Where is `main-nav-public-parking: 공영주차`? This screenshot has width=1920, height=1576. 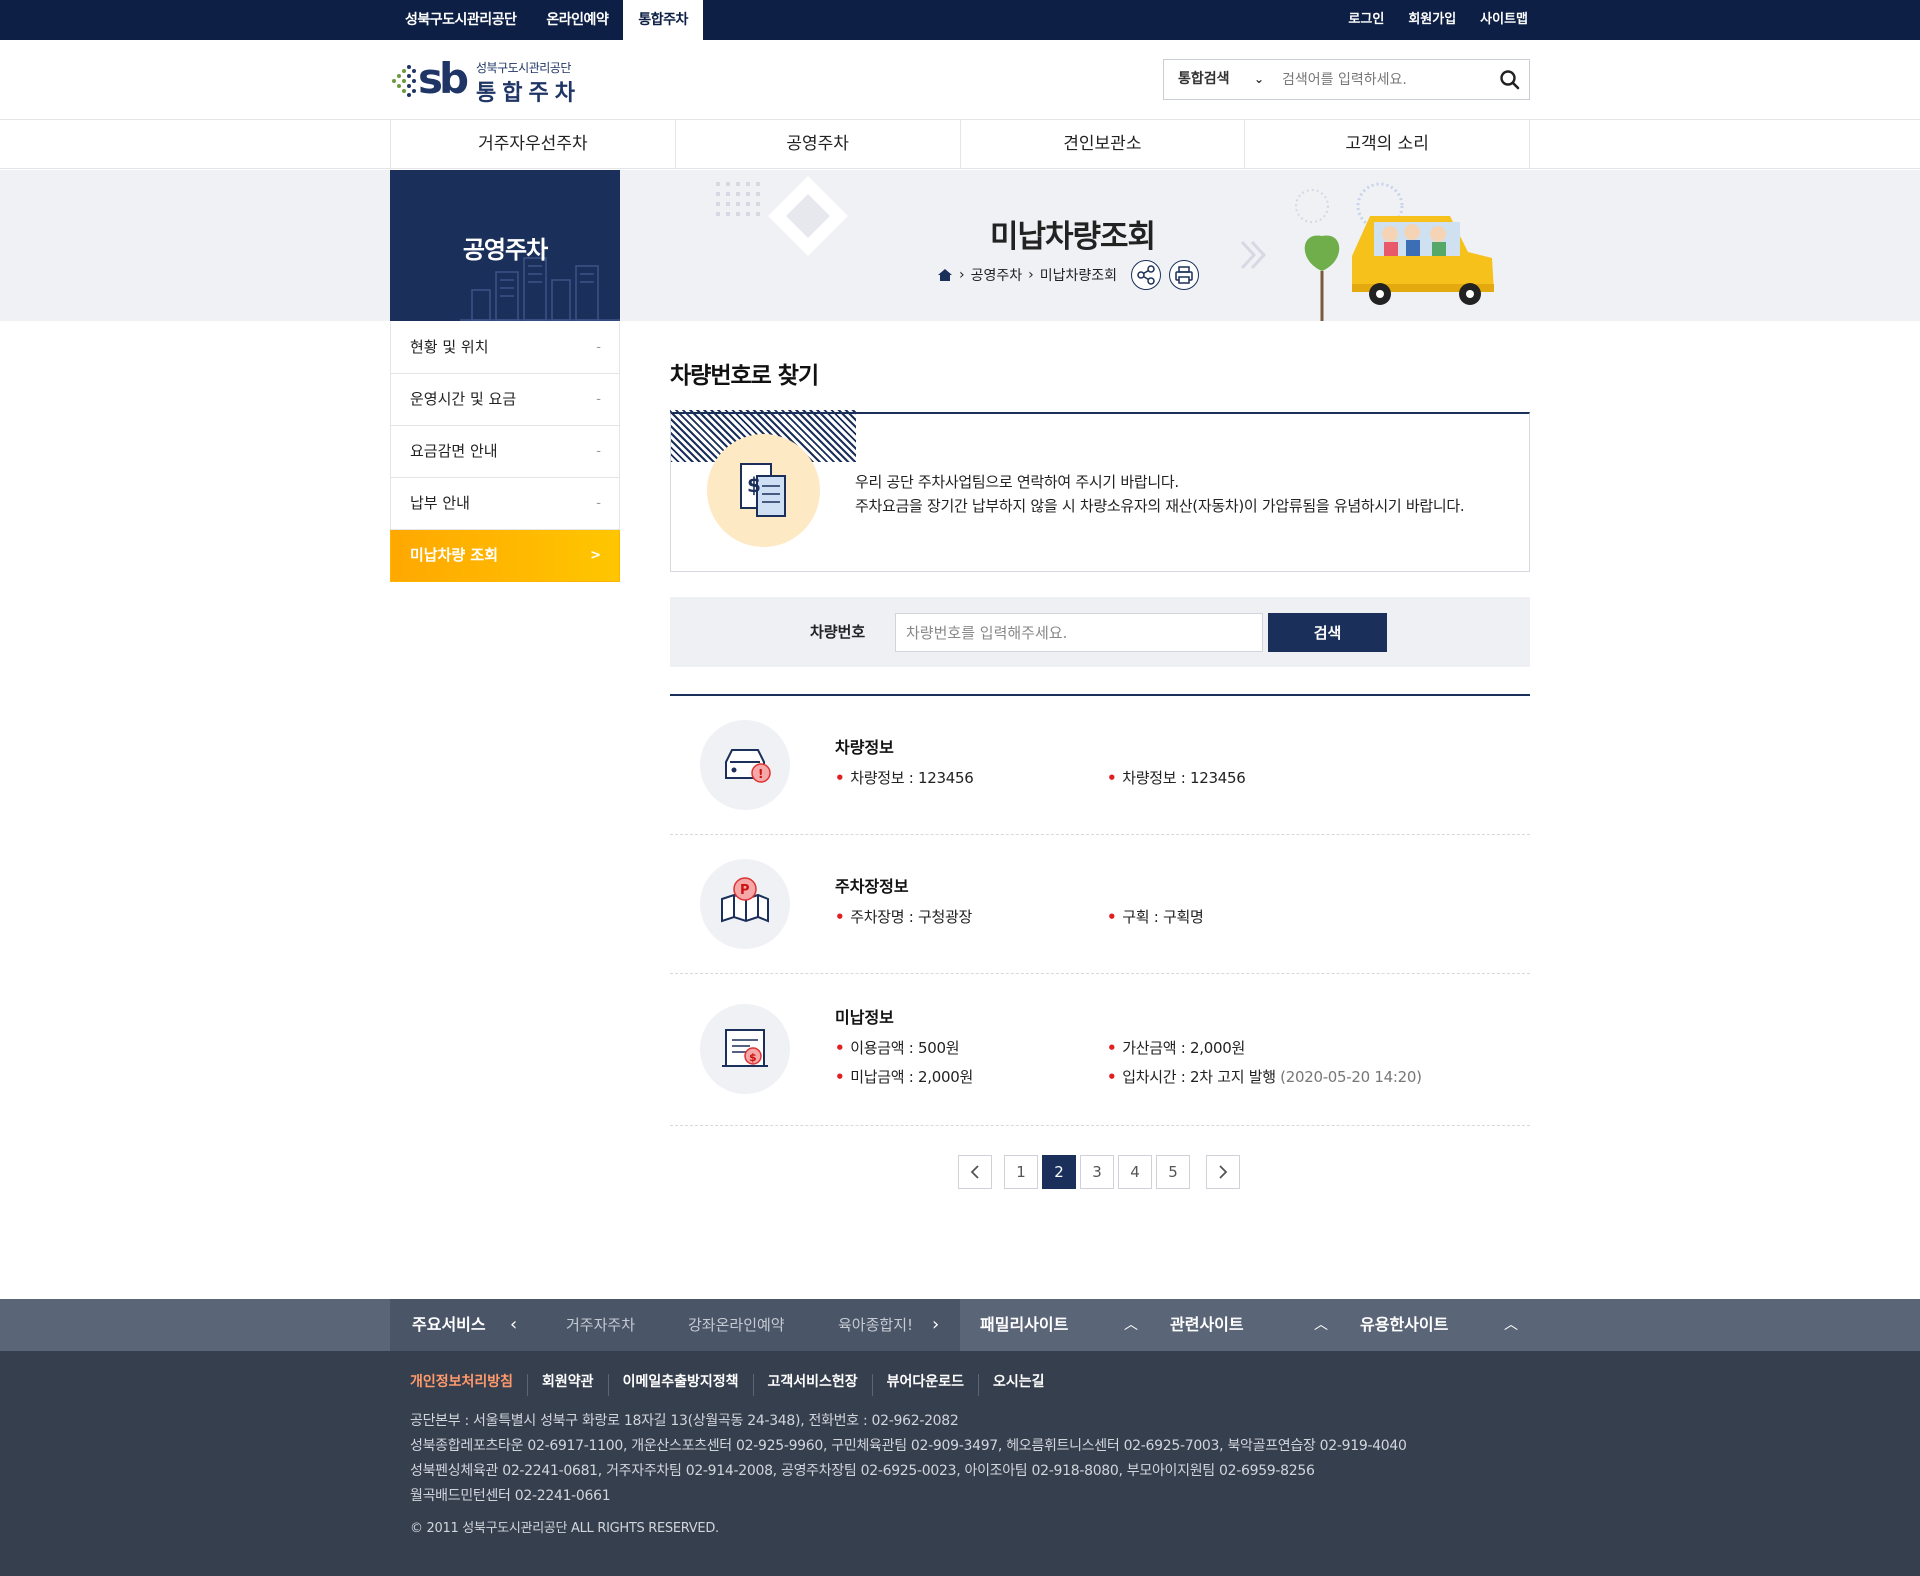 main-nav-public-parking: 공영주차 is located at coordinates (818, 144).